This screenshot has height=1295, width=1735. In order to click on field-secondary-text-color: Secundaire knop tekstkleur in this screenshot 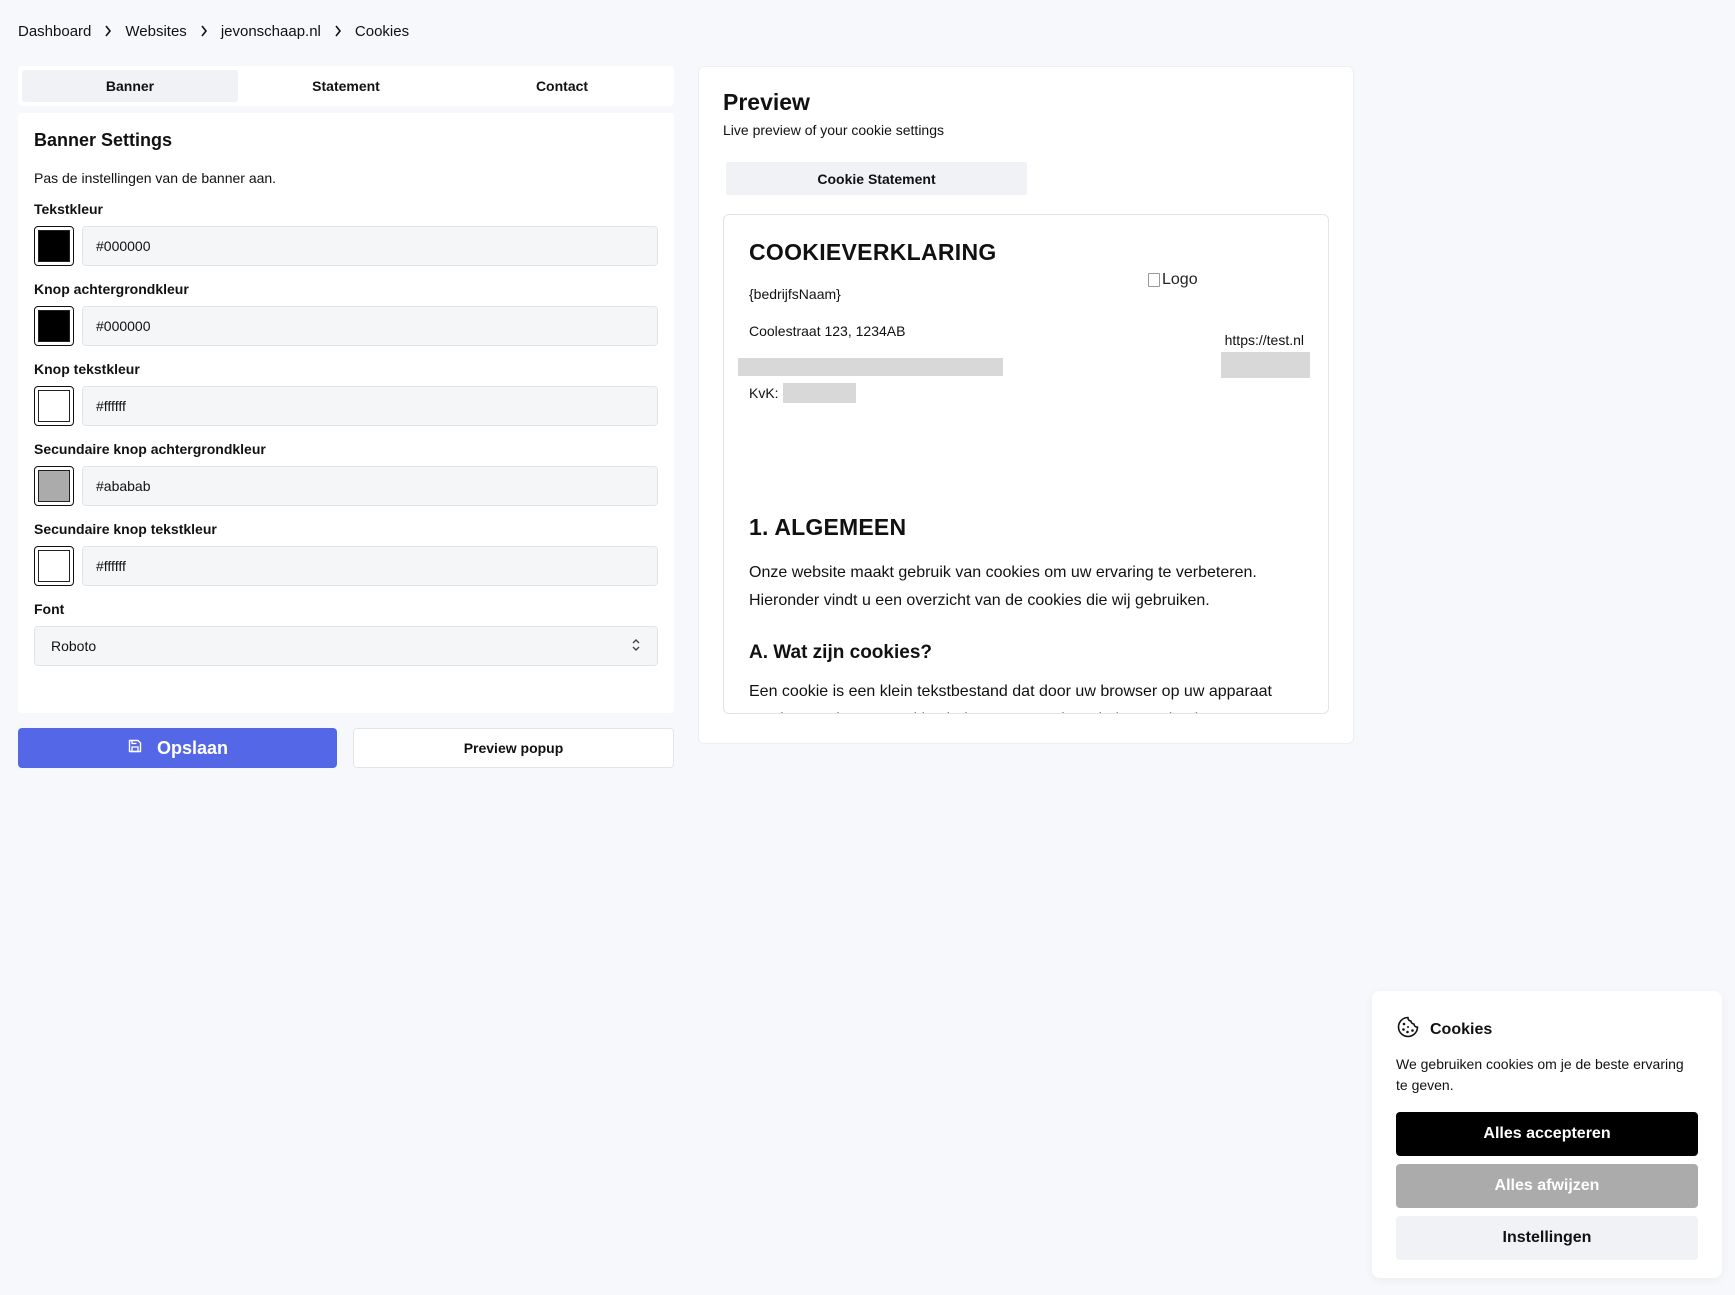, I will do `click(346, 553)`.